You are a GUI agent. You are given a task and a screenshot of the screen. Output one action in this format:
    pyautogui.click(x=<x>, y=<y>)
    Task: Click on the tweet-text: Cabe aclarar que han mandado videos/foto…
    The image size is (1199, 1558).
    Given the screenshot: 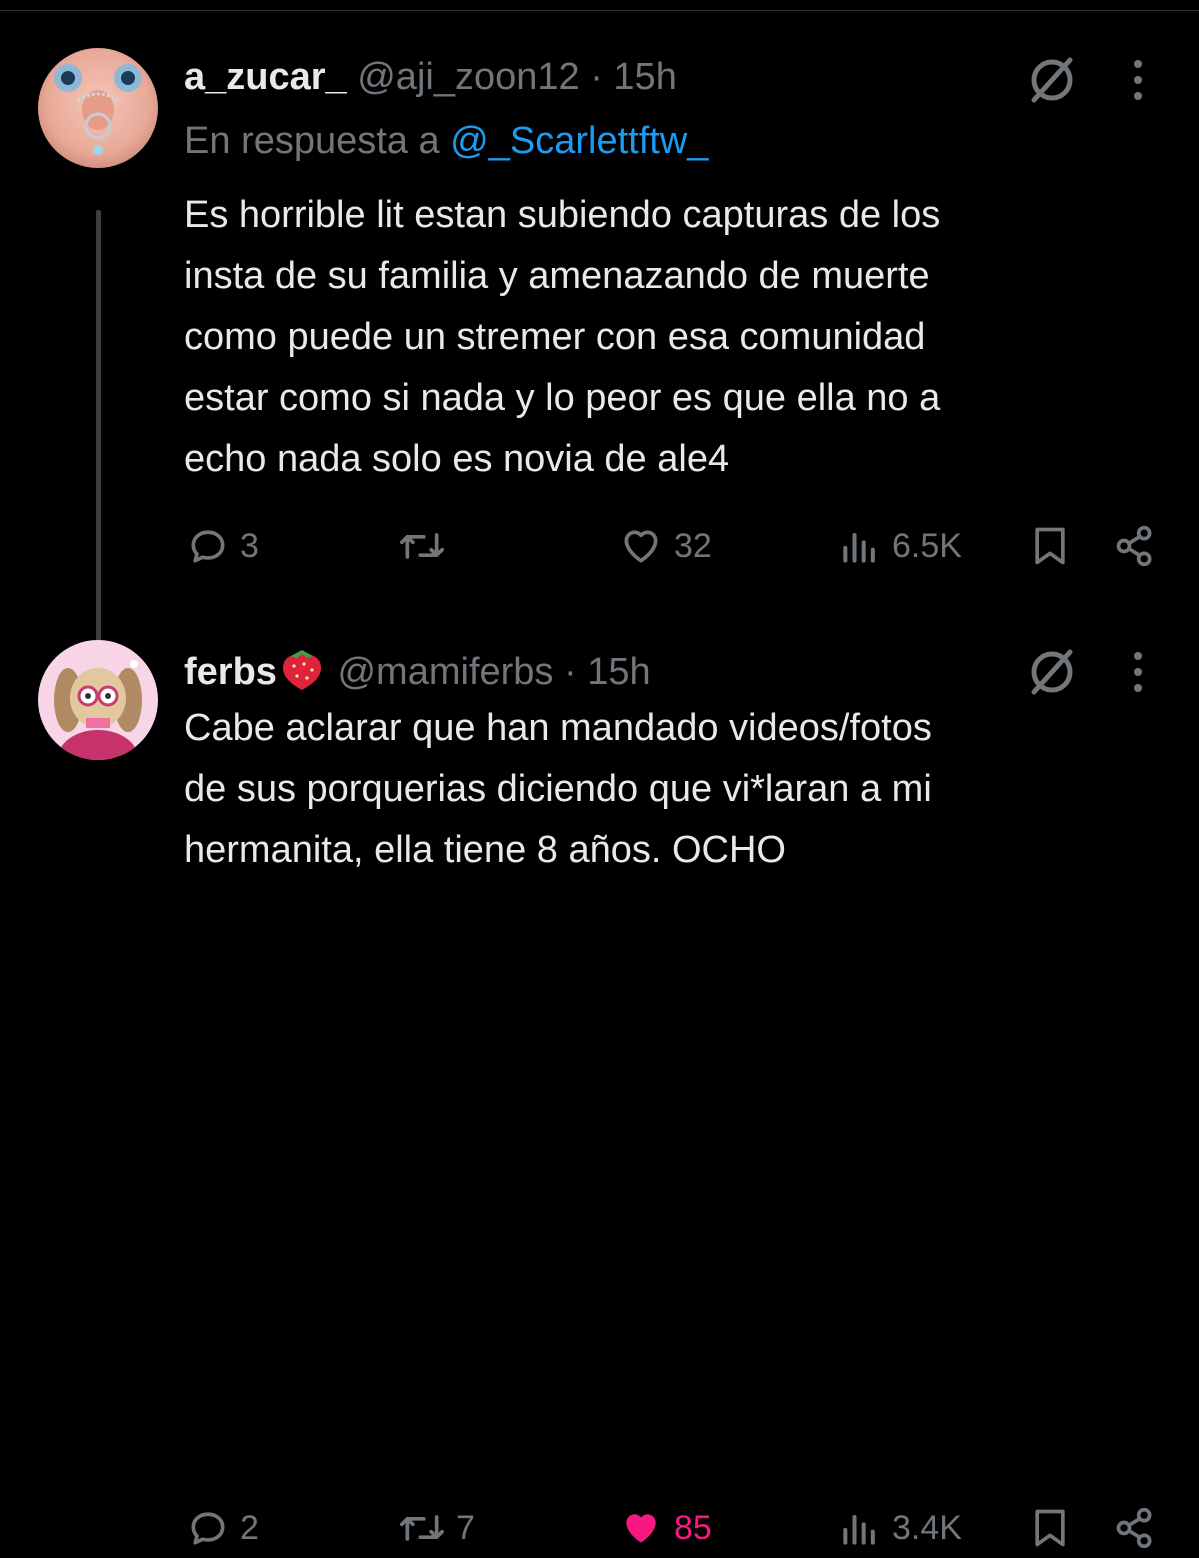 What is the action you would take?
    pyautogui.click(x=558, y=789)
    